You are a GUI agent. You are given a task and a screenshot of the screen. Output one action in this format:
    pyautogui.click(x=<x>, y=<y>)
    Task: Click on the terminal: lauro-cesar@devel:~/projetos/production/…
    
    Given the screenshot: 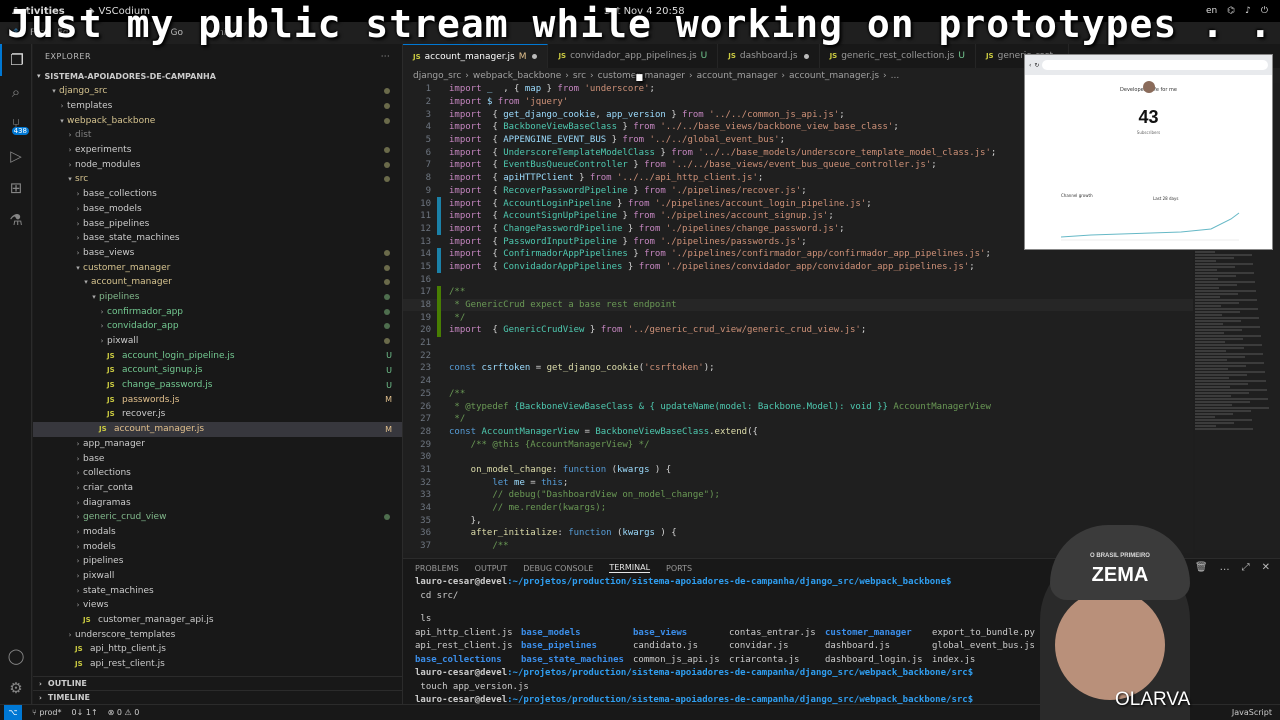 What is the action you would take?
    pyautogui.click(x=841, y=648)
    